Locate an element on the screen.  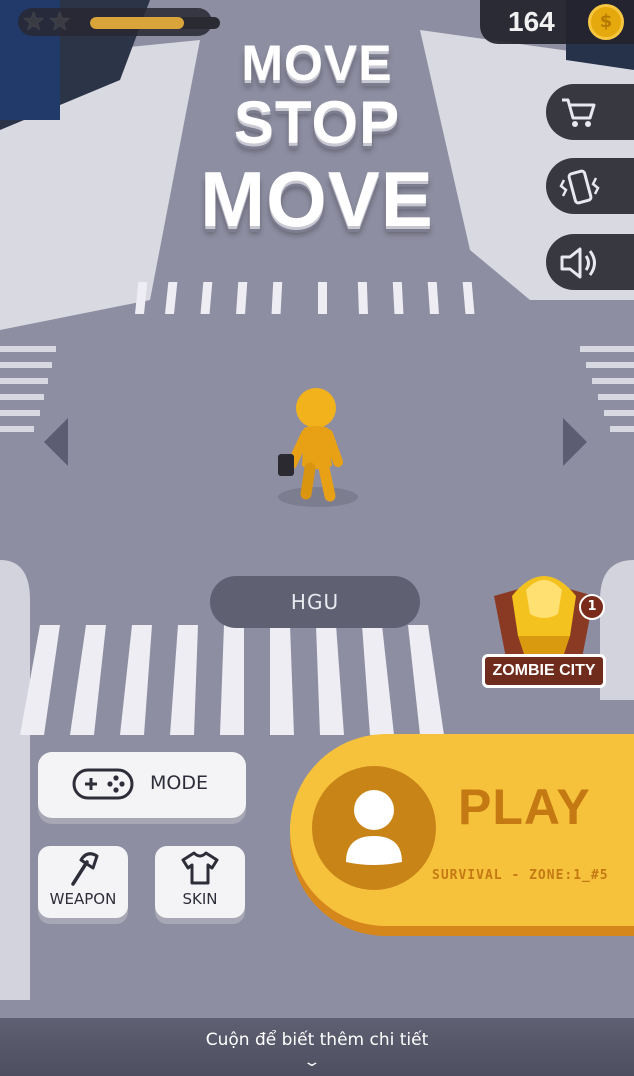
zone-count-badge: 1 is located at coordinates (592, 607).